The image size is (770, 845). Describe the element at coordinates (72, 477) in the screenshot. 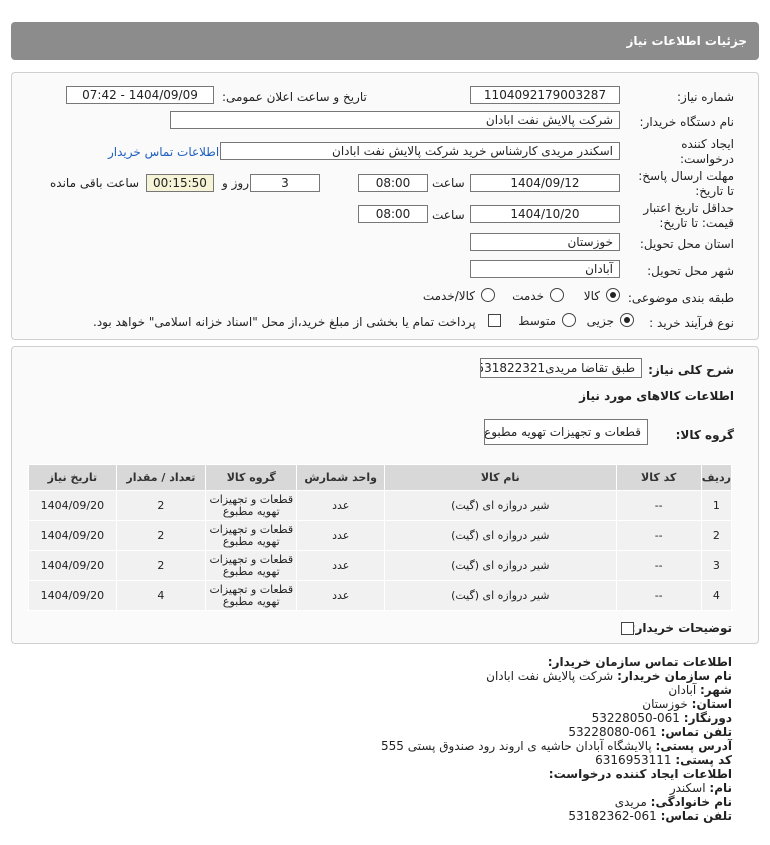

I see `header-date: تاریخ نیاز` at that location.